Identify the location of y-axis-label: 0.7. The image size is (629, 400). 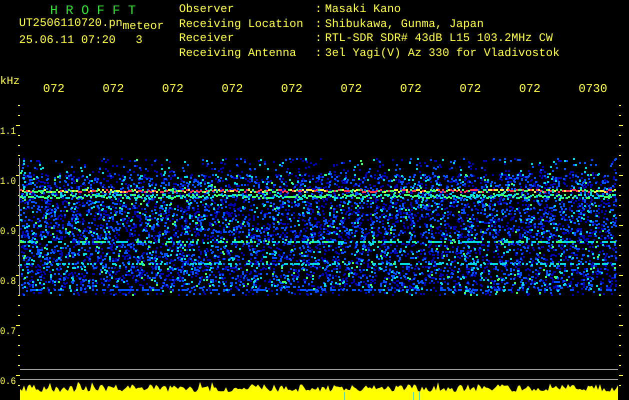
(9, 332).